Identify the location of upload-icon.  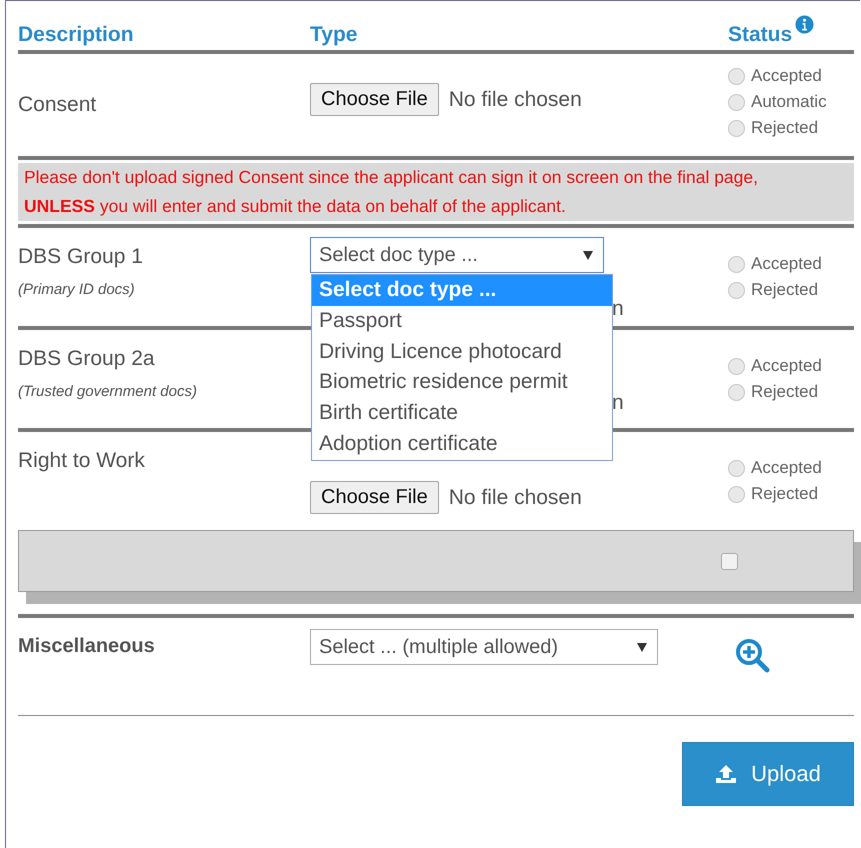
(726, 774).